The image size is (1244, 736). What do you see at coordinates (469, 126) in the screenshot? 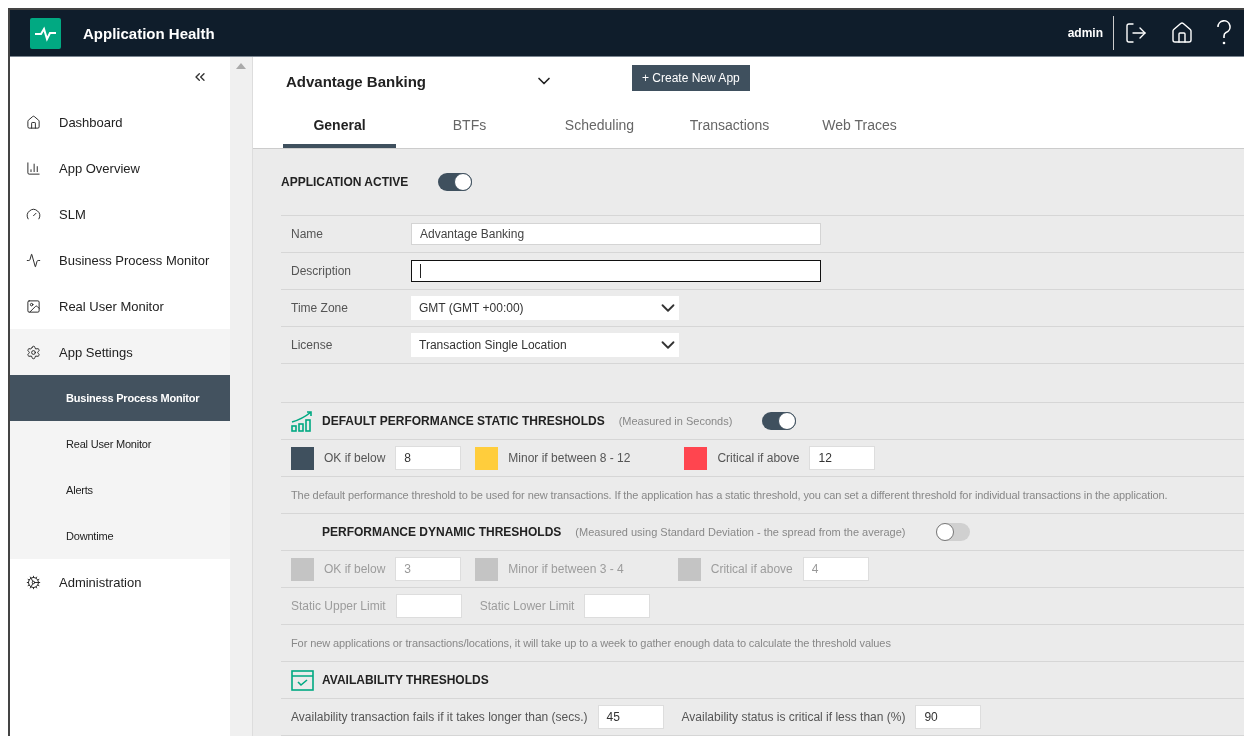
I see `tab: BTFs` at bounding box center [469, 126].